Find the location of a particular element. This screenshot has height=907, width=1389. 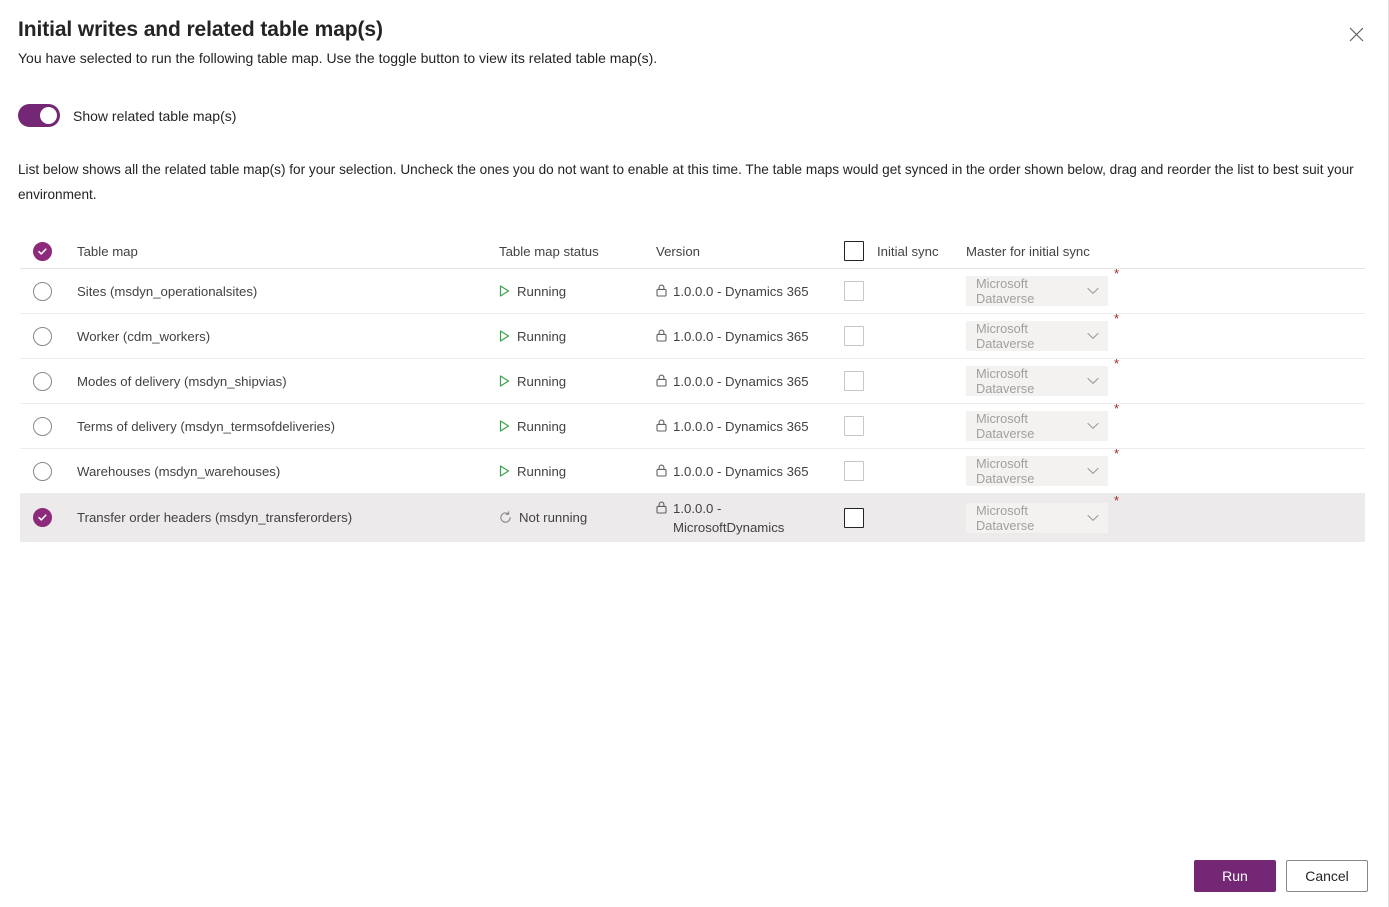

run-button: Run is located at coordinates (1235, 876).